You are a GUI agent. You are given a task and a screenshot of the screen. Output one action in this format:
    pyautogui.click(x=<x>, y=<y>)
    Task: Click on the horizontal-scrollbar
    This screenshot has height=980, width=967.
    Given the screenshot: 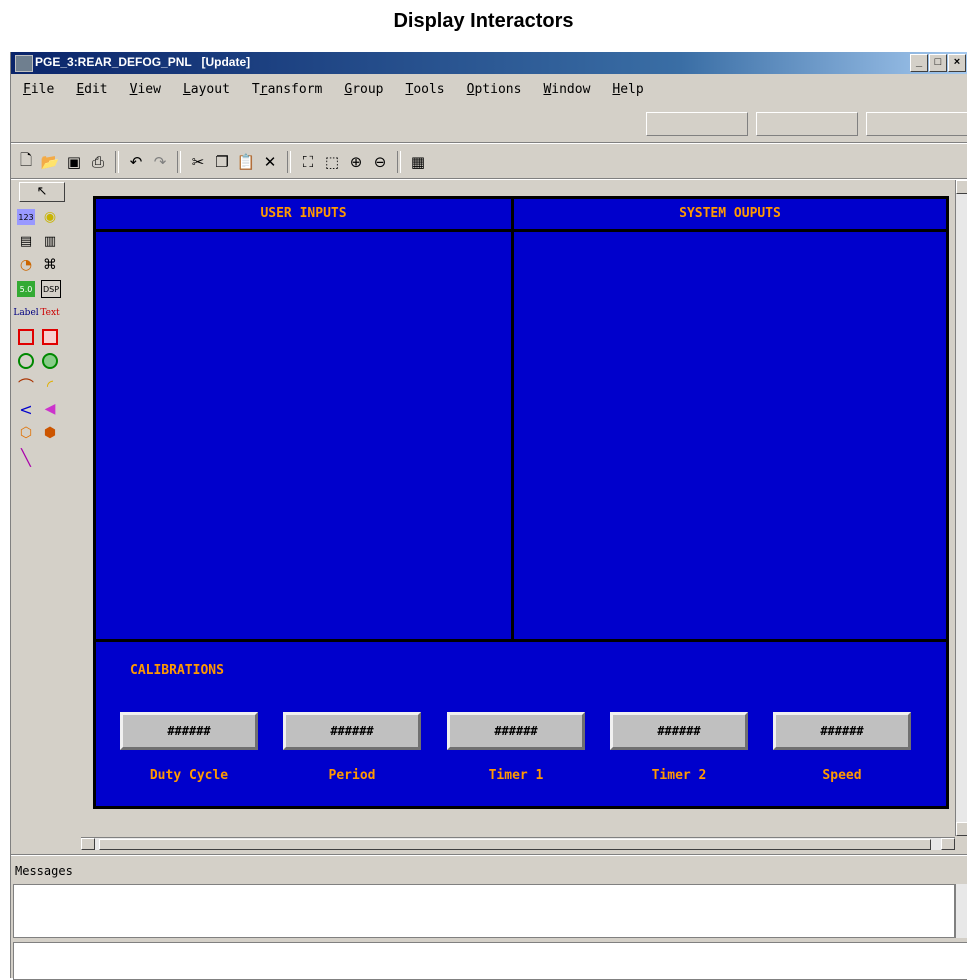 What is the action you would take?
    pyautogui.click(x=518, y=843)
    